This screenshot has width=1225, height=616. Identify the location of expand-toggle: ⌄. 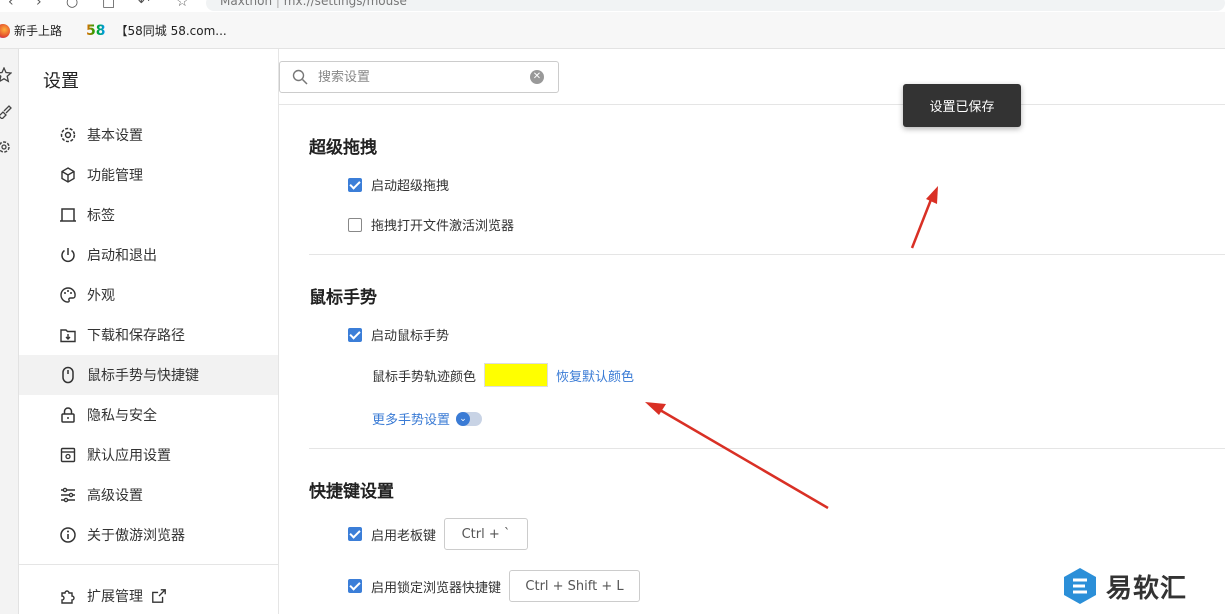
(469, 418).